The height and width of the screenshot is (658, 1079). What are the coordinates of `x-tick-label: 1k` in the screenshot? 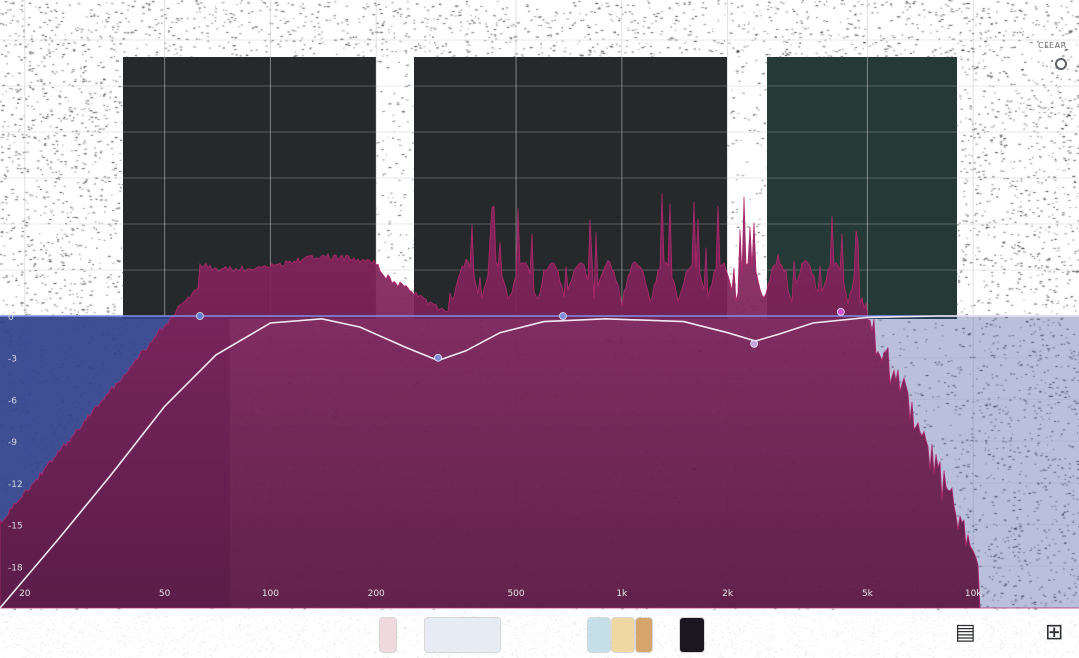 It's located at (622, 594).